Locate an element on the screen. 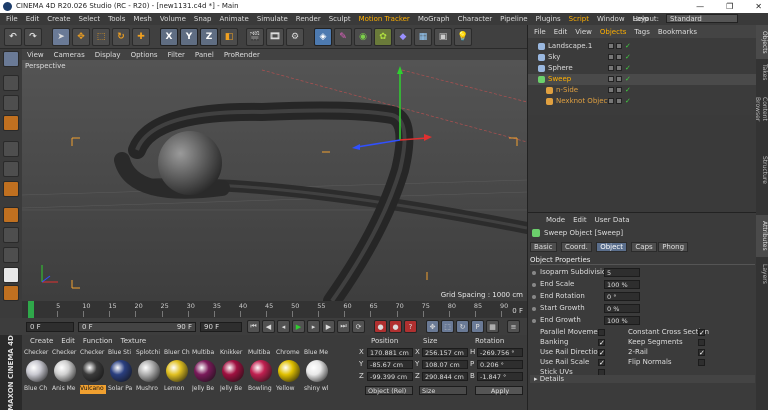 Image resolution: width=768 pixels, height=410 pixels. size-field: 256.157 cm is located at coordinates (445, 352).